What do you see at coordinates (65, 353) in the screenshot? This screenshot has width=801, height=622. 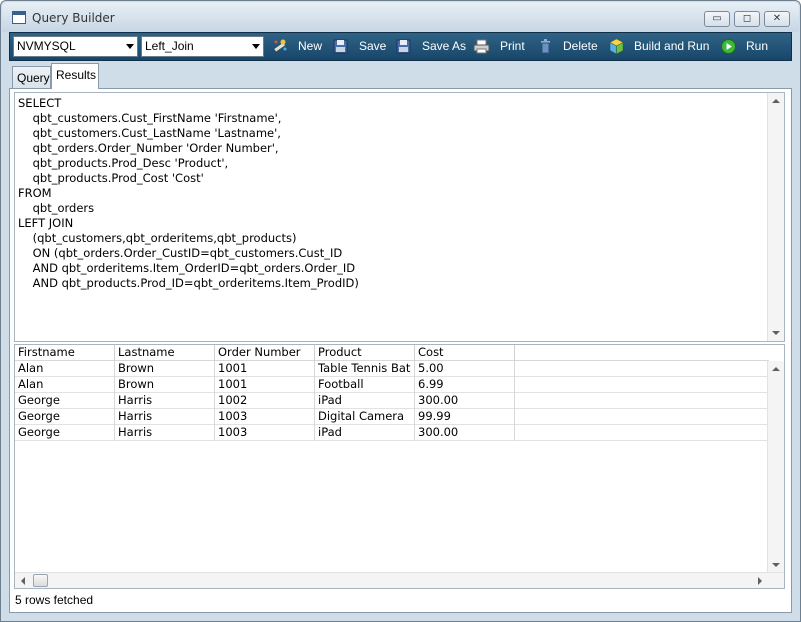 I see `column-header-firstname: Firstname` at bounding box center [65, 353].